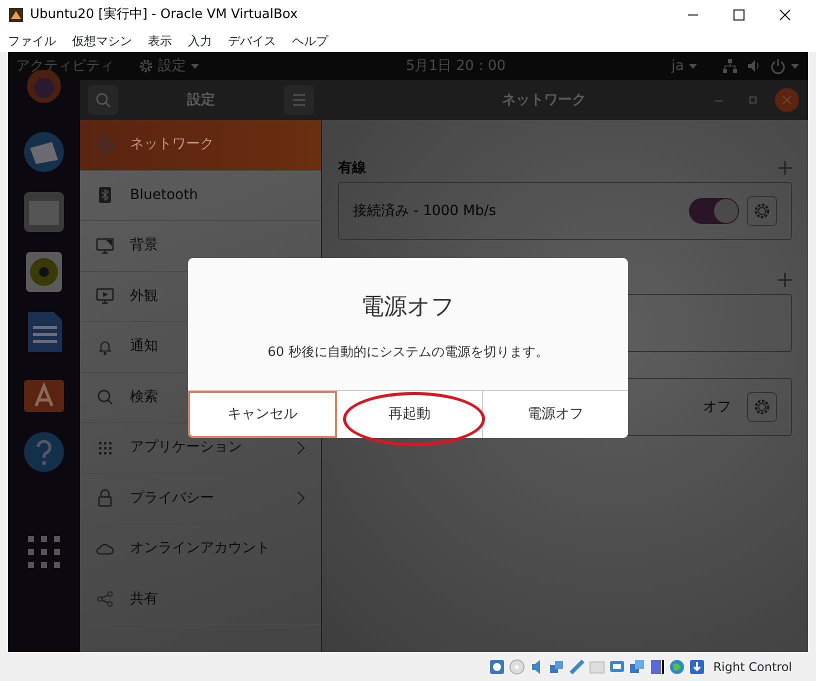 The width and height of the screenshot is (816, 681). What do you see at coordinates (164, 195) in the screenshot?
I see `sidebar-label: Bluetooth` at bounding box center [164, 195].